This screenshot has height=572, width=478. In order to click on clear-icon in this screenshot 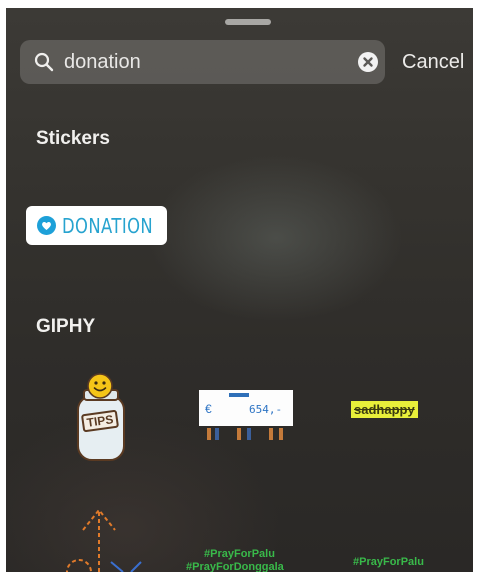, I will do `click(368, 62)`.